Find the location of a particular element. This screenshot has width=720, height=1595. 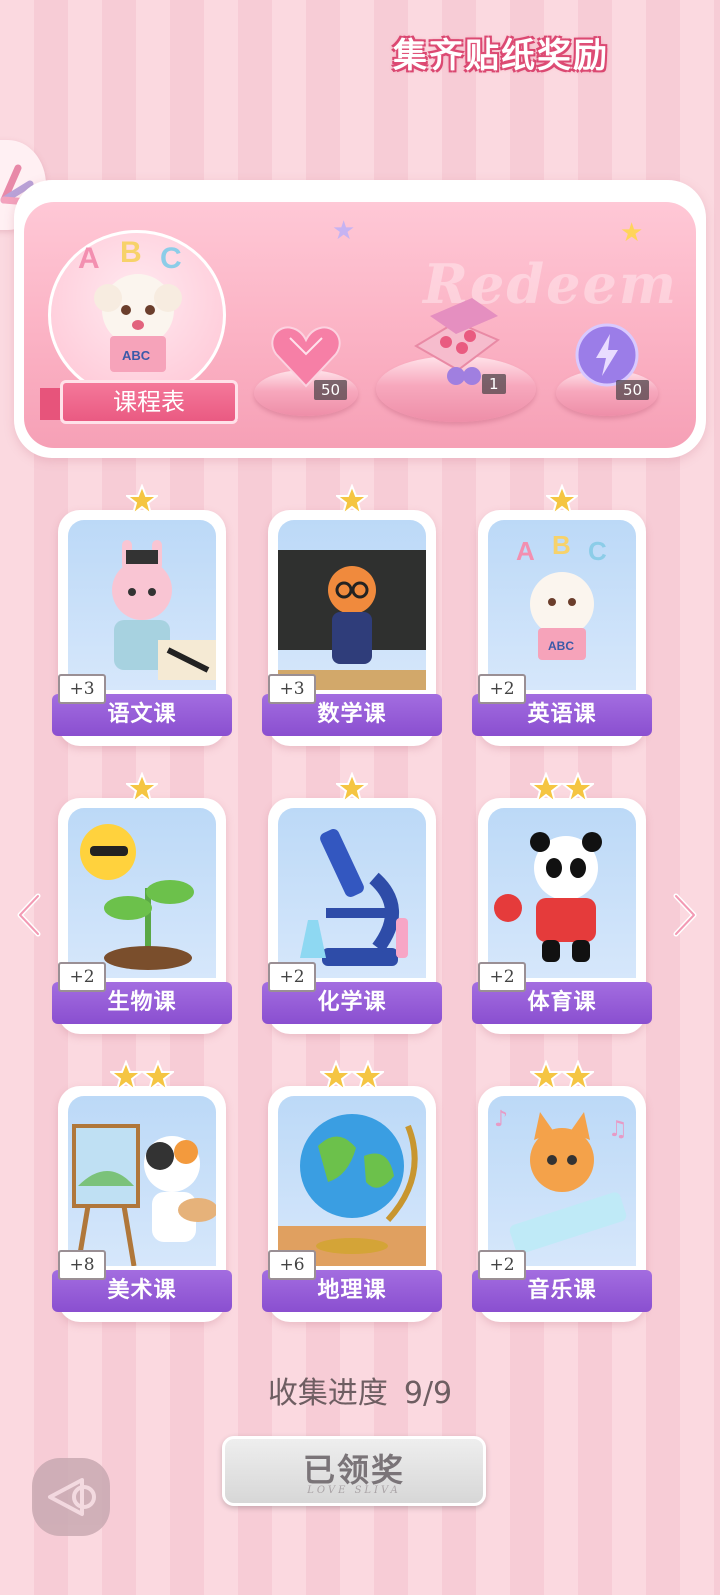

course-card: 体育课 +2 is located at coordinates (562, 902).